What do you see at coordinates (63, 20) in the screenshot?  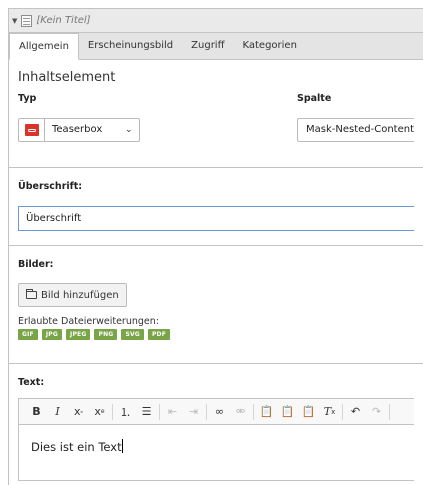 I see `panel-title: [Kein Titel]` at bounding box center [63, 20].